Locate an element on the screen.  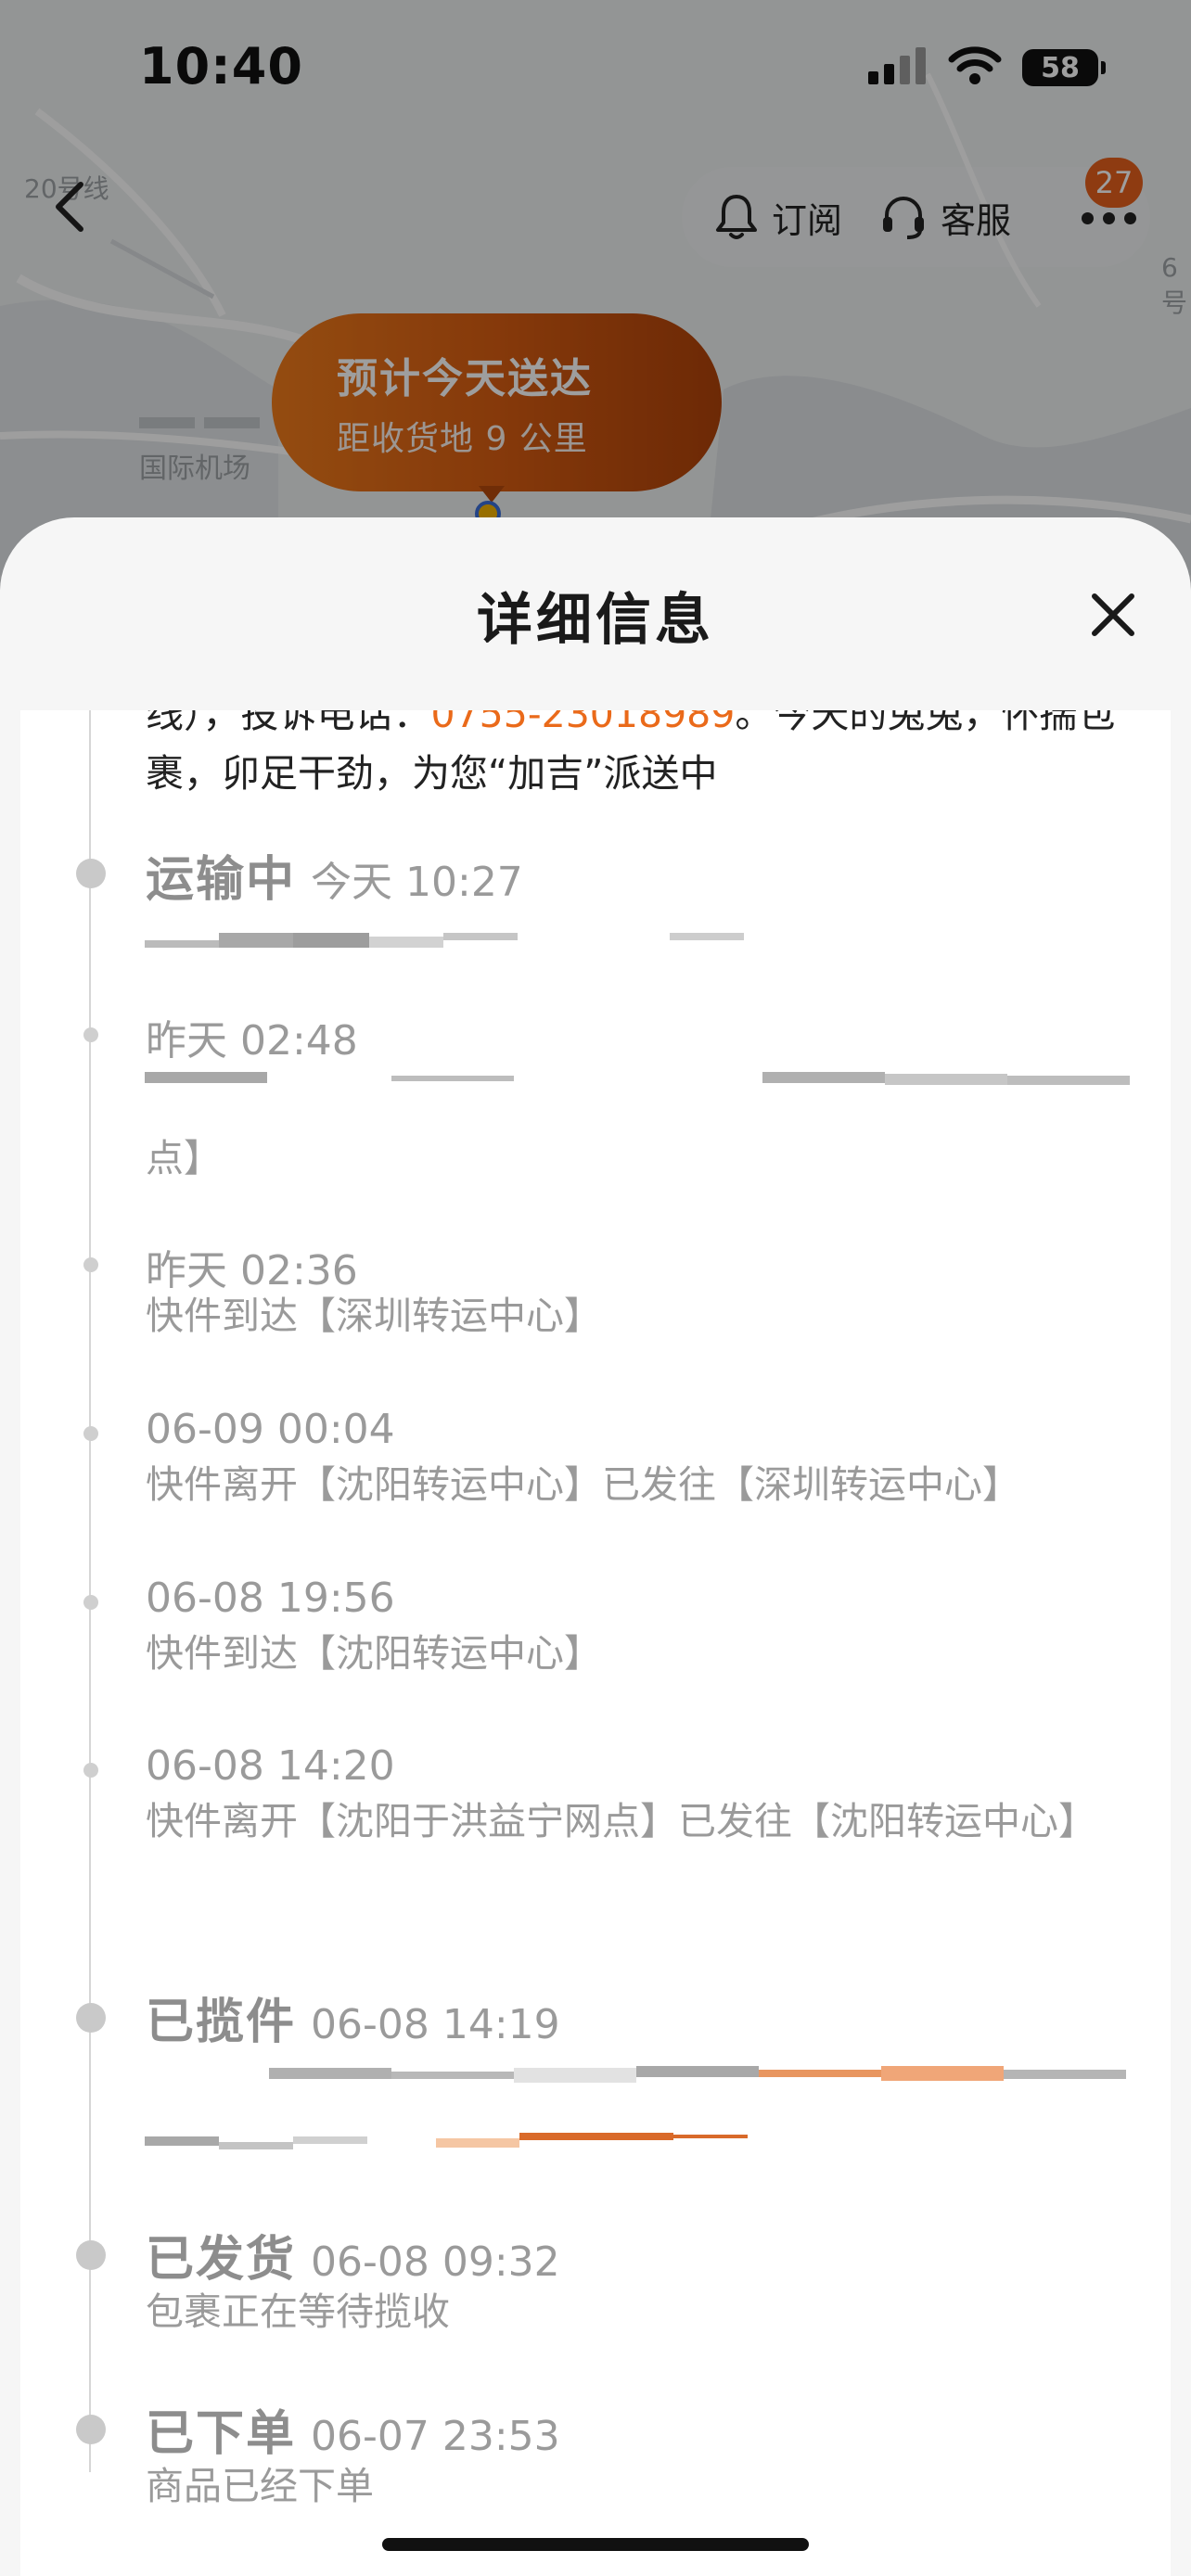
latest-event-text-before: 线），投诉电话： is located at coordinates (288, 723).